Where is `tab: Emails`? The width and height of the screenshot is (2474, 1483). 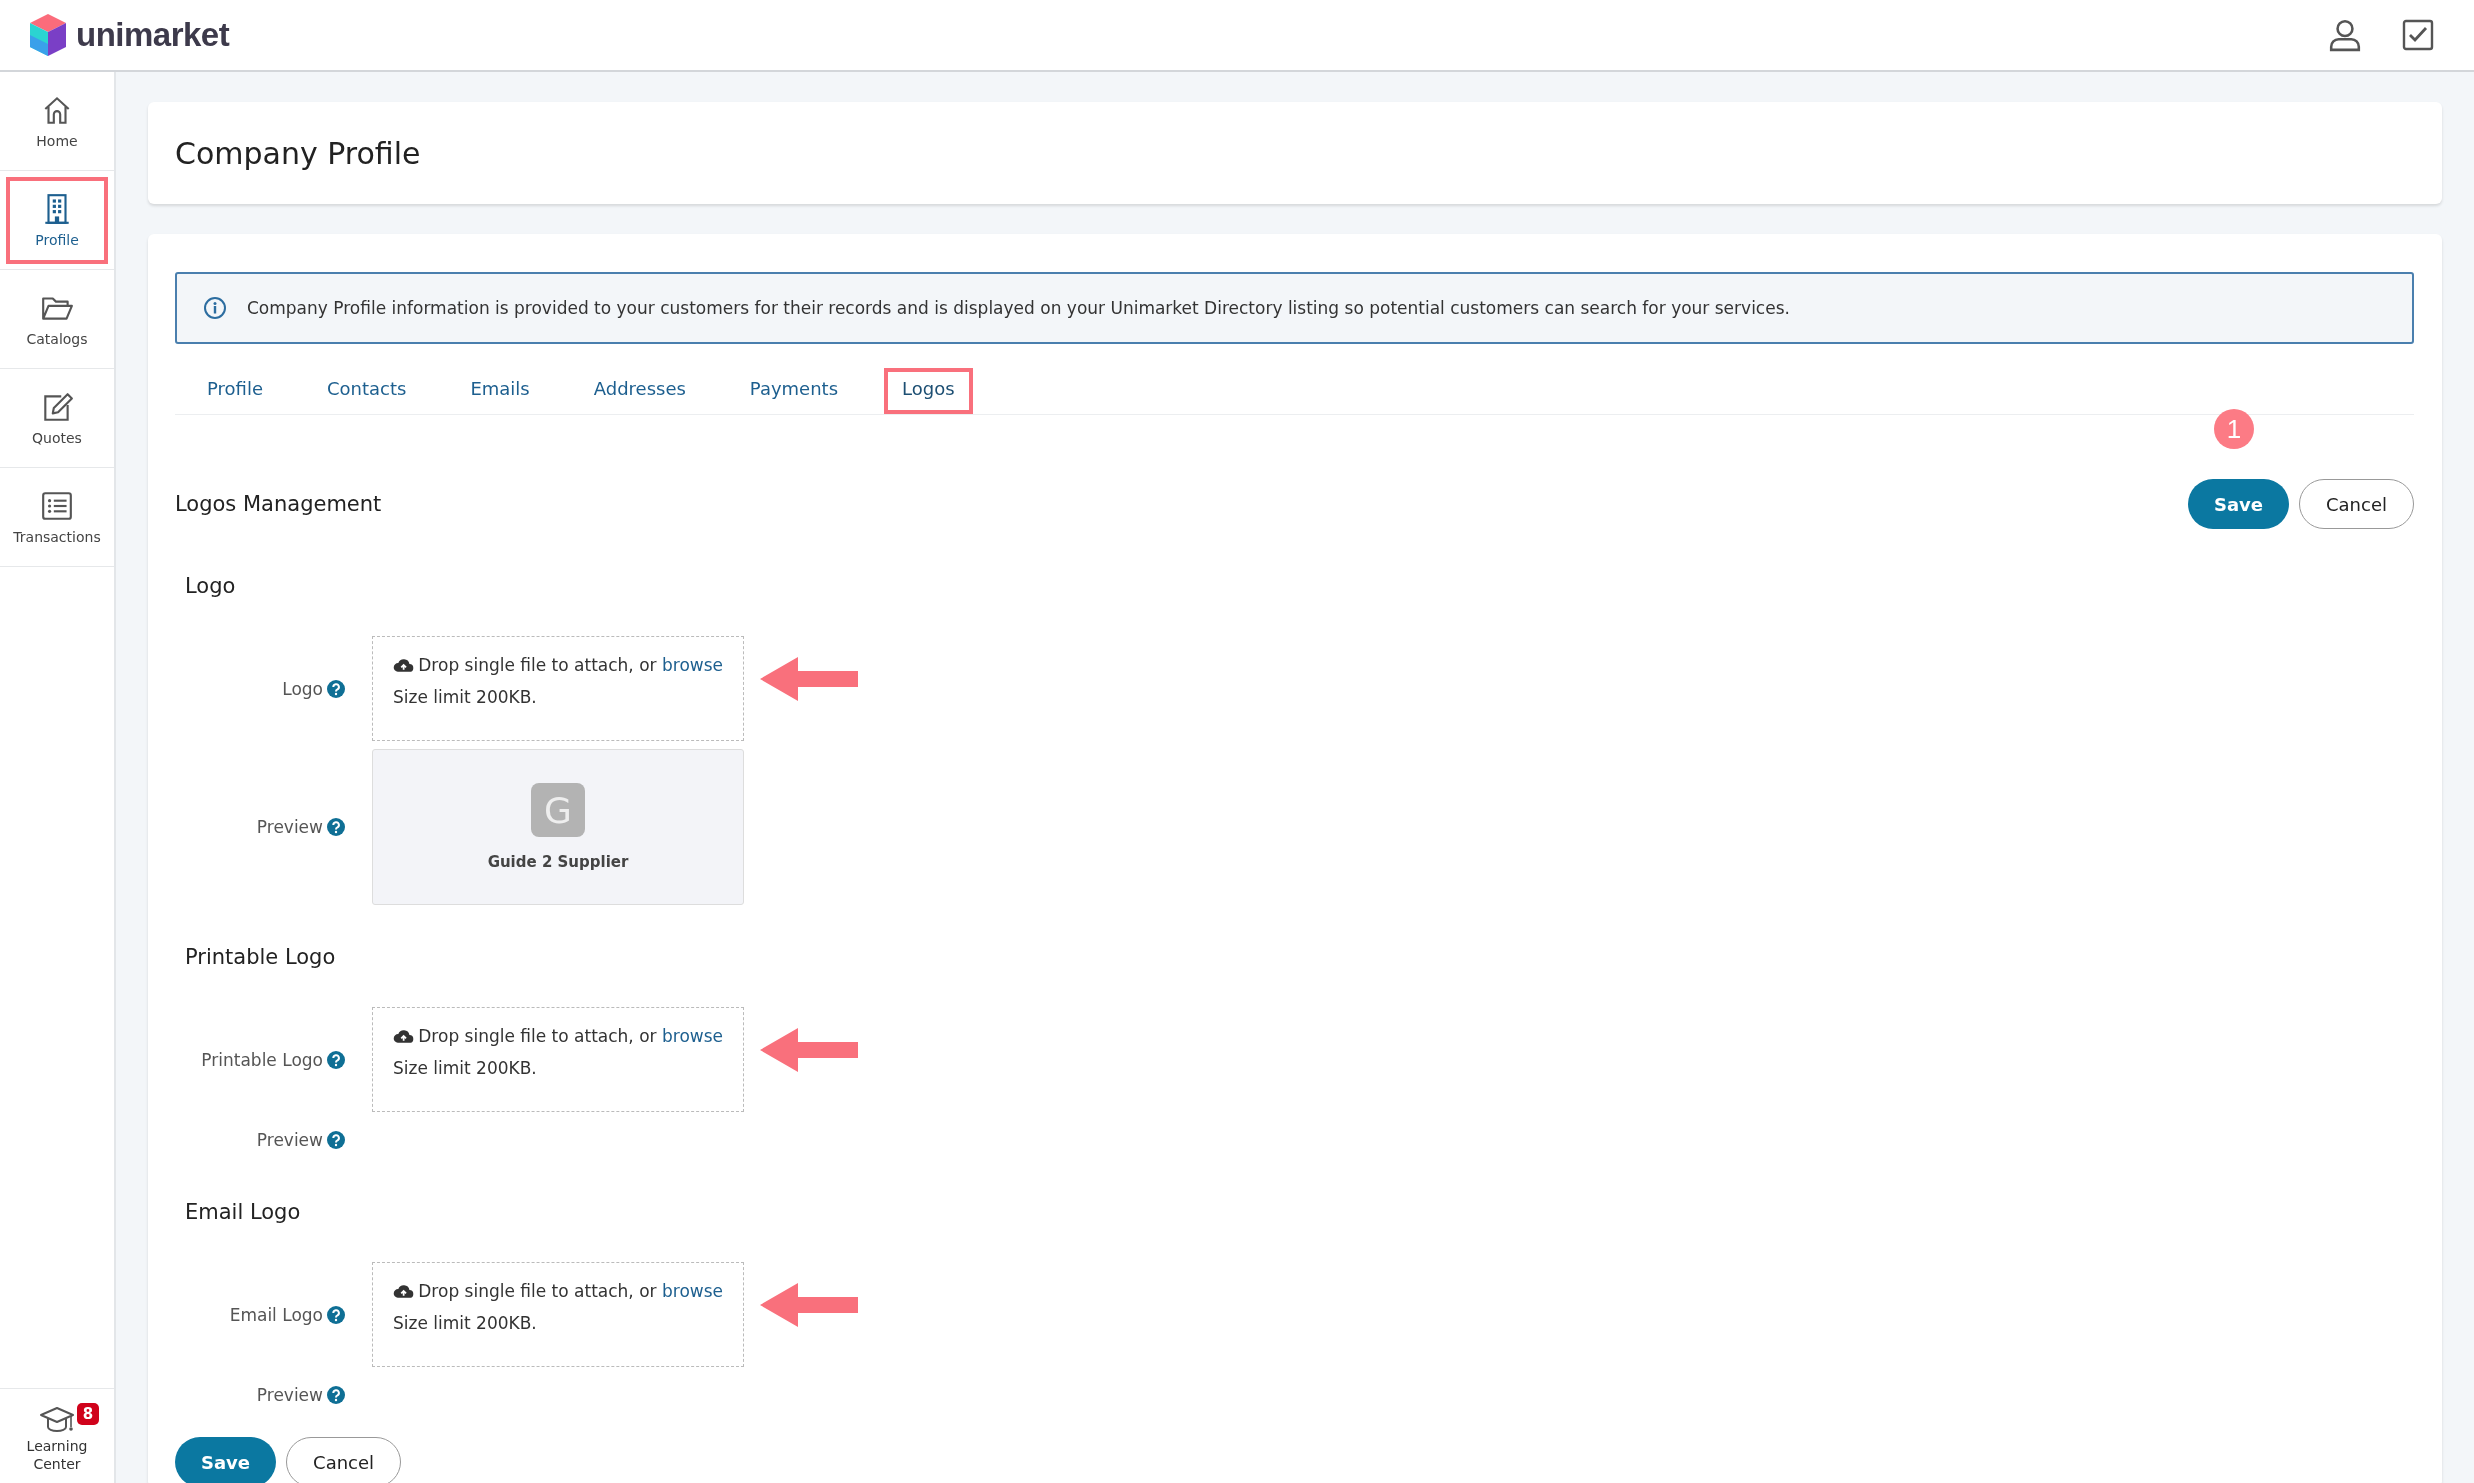
tab: Emails is located at coordinates (500, 391).